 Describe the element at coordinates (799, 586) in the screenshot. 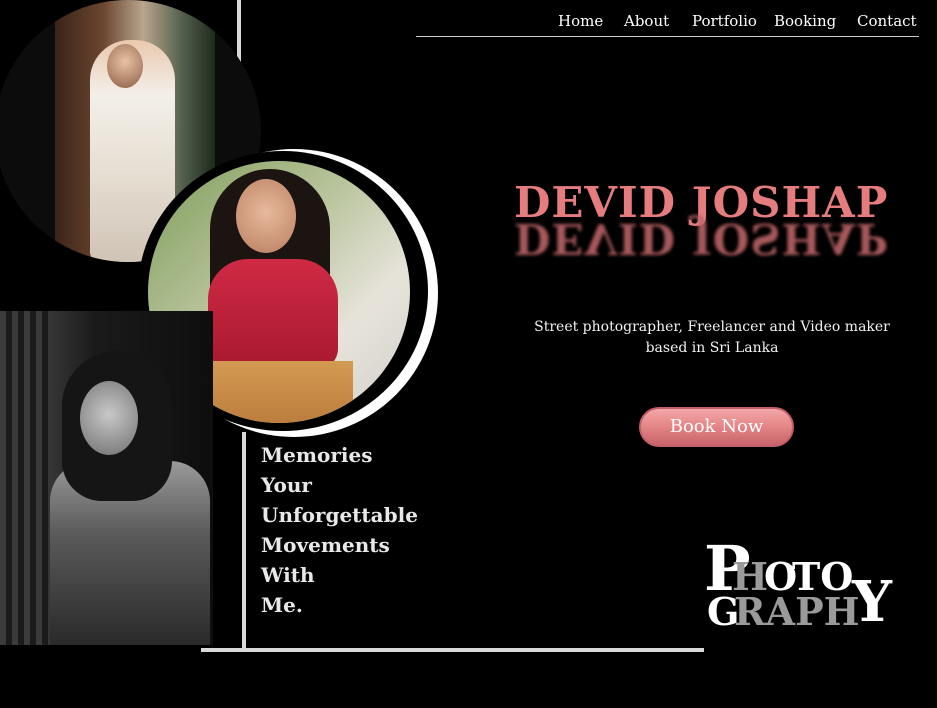

I see `photography-logo: P H O TO G RAPH Y` at that location.